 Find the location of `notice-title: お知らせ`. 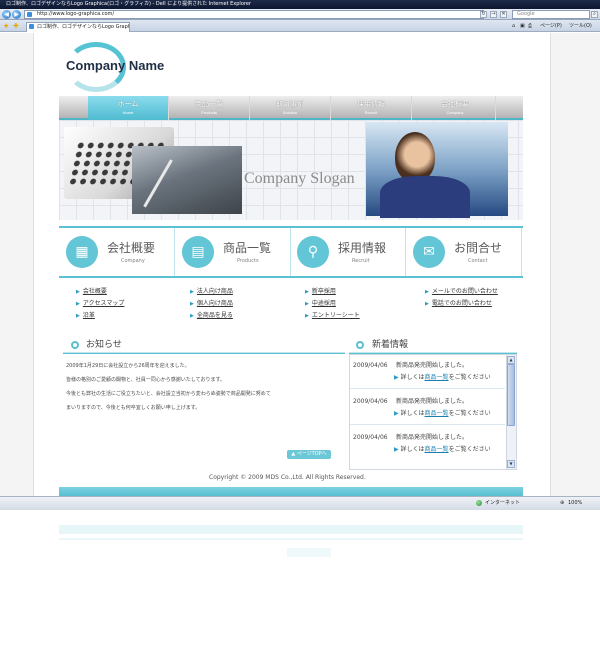

notice-title: お知らせ is located at coordinates (104, 345).